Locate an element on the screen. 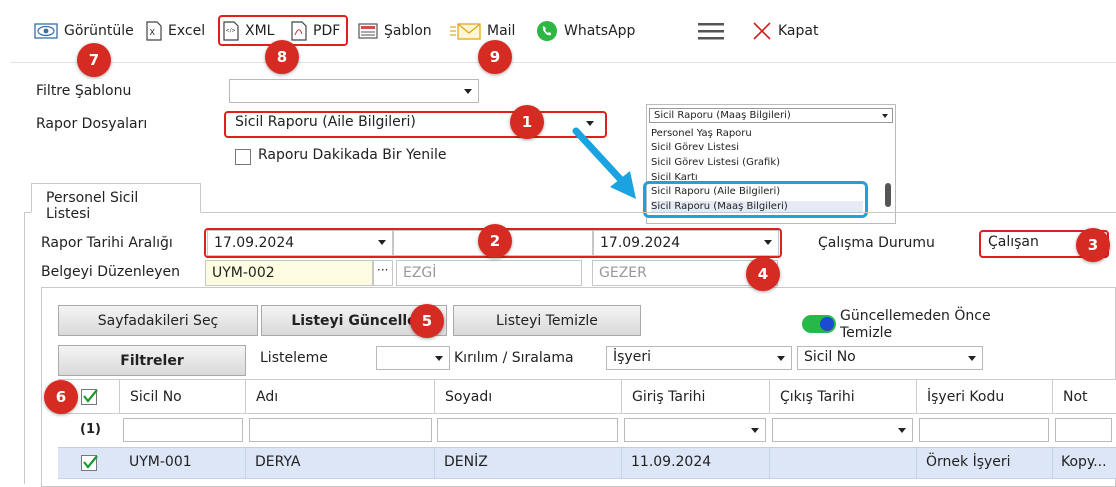 The width and height of the screenshot is (1116, 487). work-status-label: Çalışma Durumu is located at coordinates (876, 243).